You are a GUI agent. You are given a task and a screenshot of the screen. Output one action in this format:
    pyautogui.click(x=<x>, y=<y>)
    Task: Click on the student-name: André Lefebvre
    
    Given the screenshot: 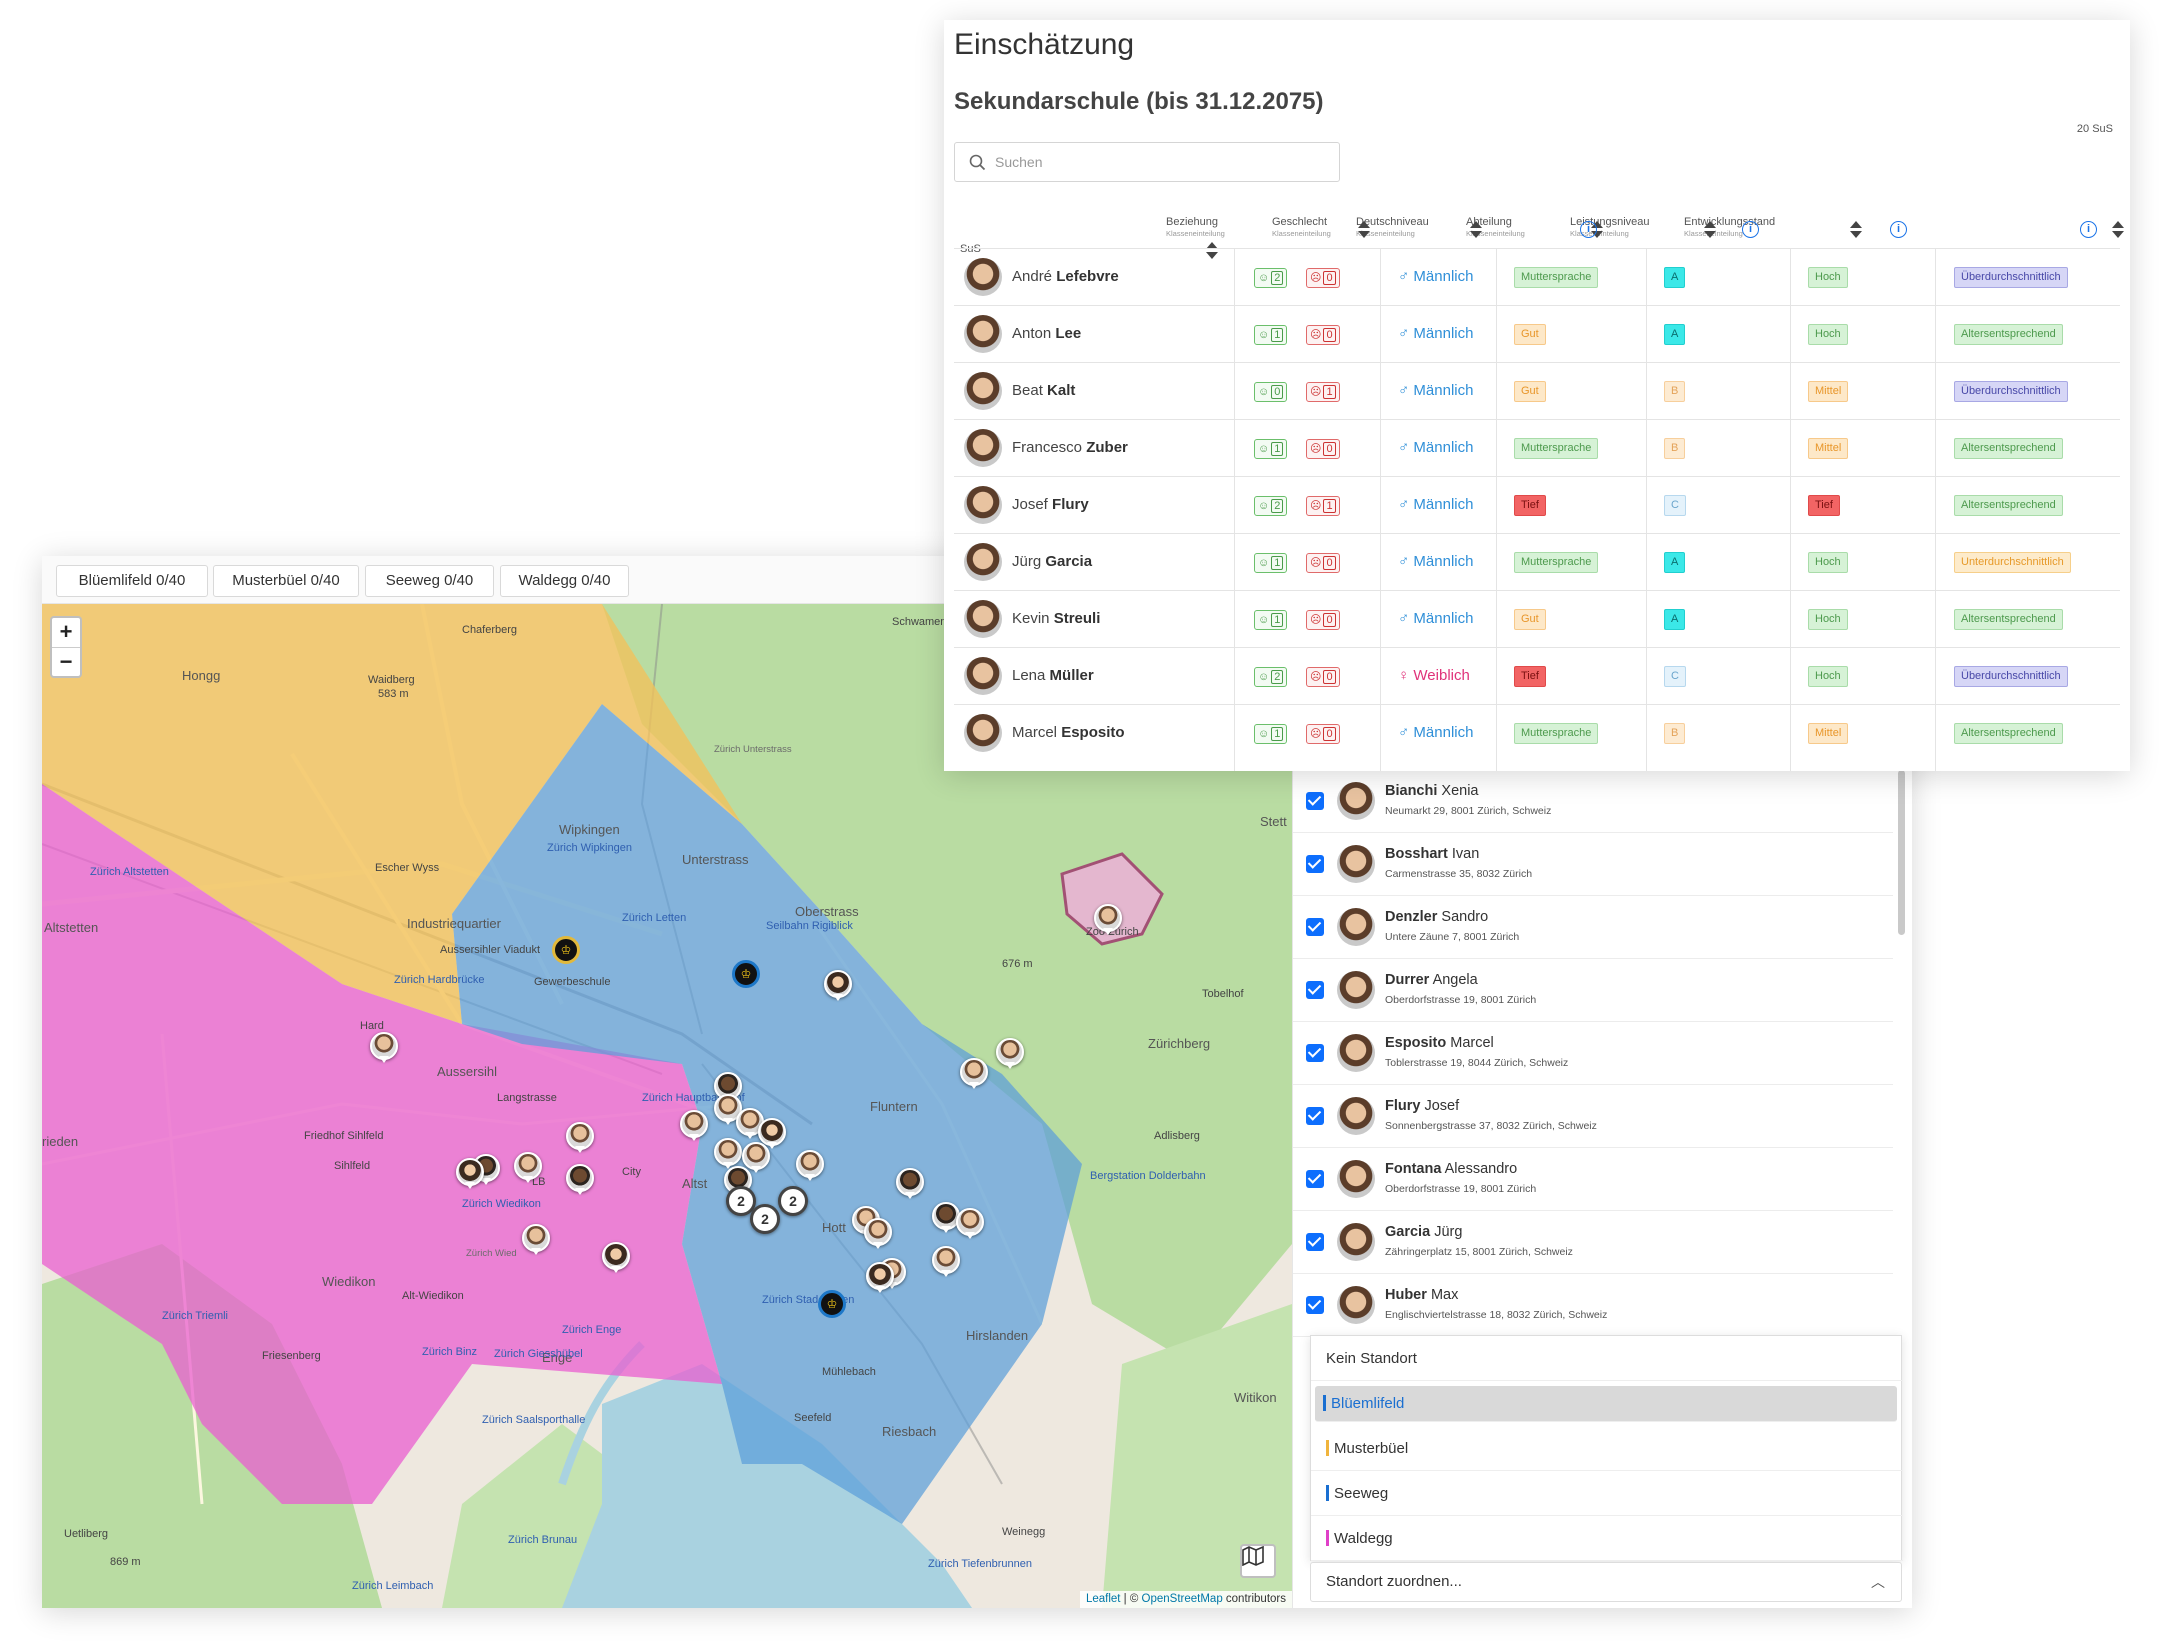 What is the action you would take?
    pyautogui.click(x=1065, y=276)
    